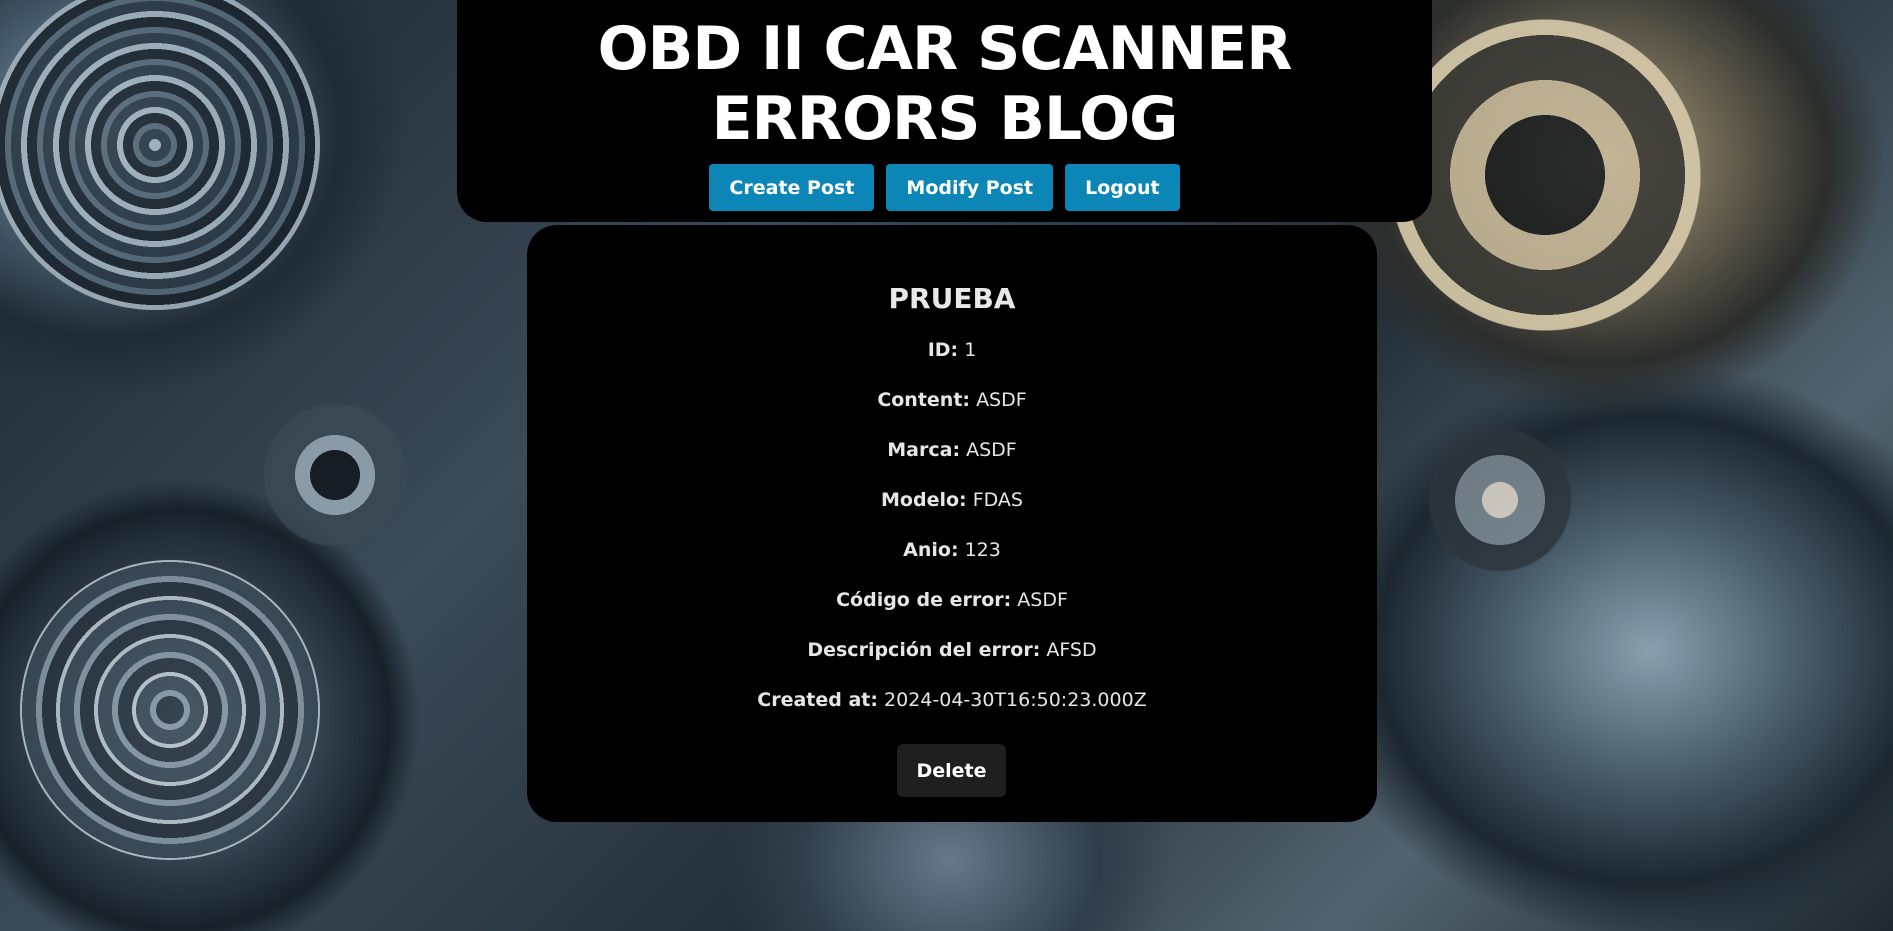 The image size is (1893, 931). Describe the element at coordinates (924, 500) in the screenshot. I see `field-label: Modelo:` at that location.